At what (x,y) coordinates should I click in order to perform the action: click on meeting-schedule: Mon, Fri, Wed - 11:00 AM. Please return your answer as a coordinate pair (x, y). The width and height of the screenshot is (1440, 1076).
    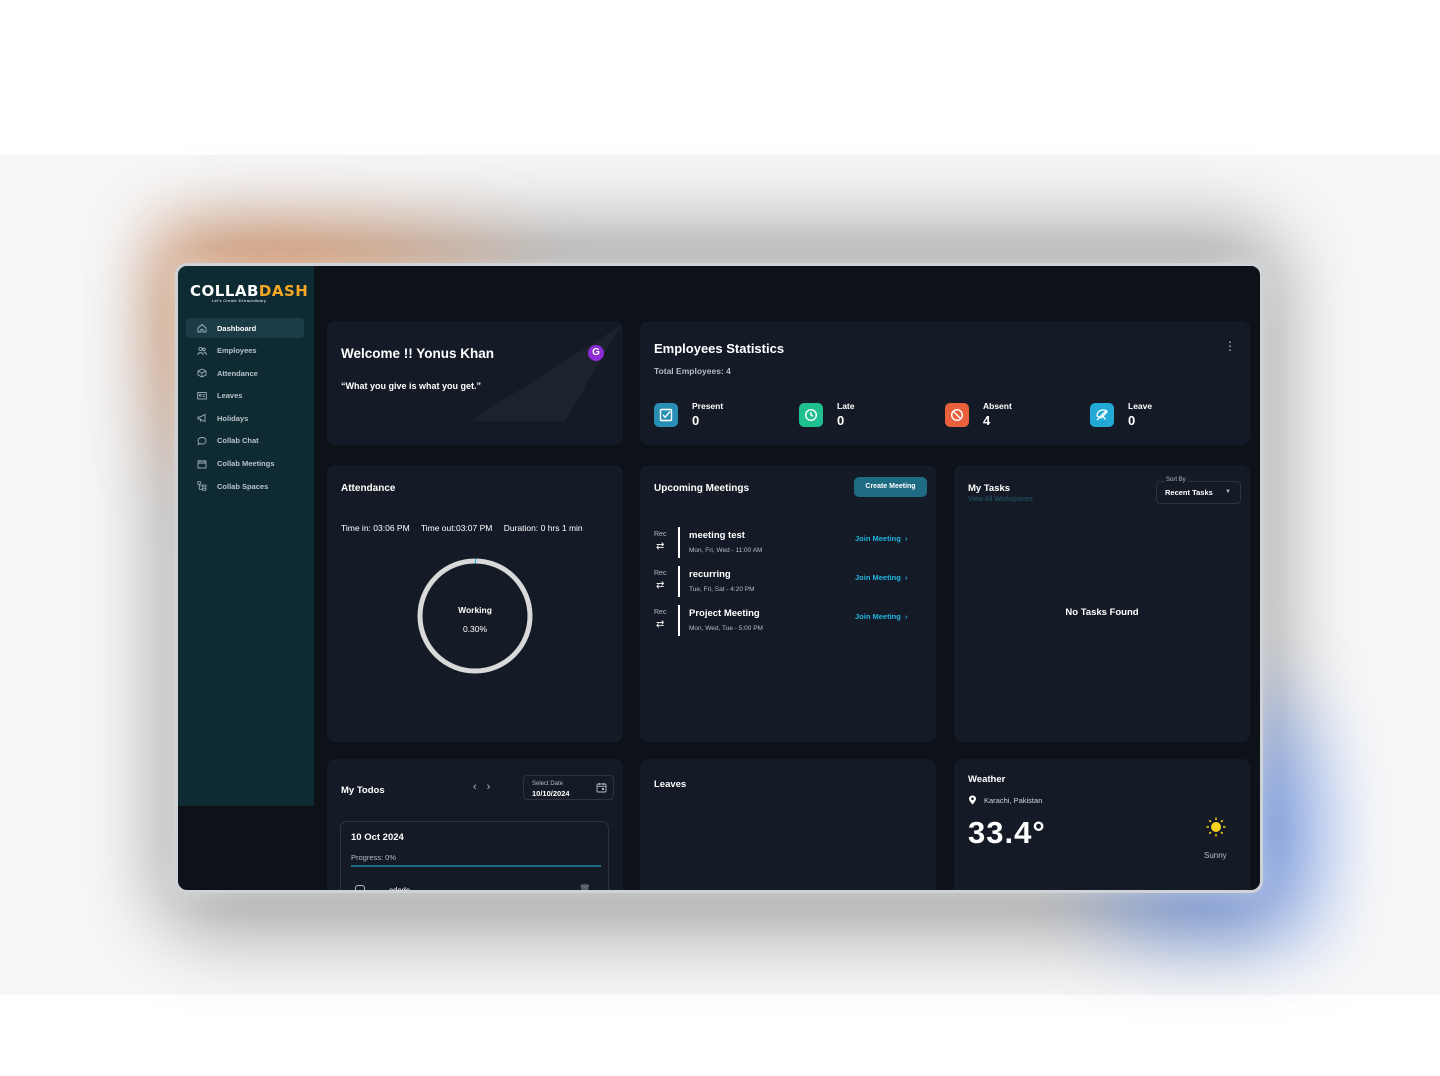
    Looking at the image, I should click on (726, 550).